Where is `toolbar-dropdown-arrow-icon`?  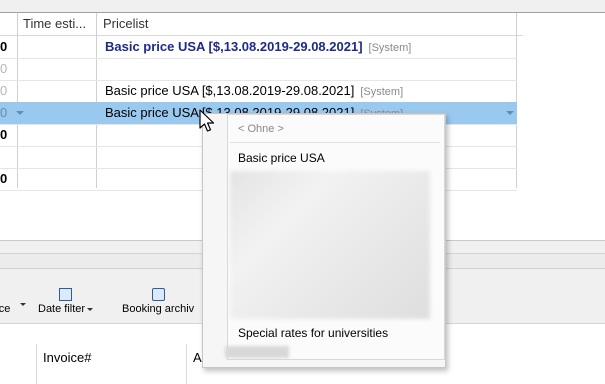 toolbar-dropdown-arrow-icon is located at coordinates (22, 303).